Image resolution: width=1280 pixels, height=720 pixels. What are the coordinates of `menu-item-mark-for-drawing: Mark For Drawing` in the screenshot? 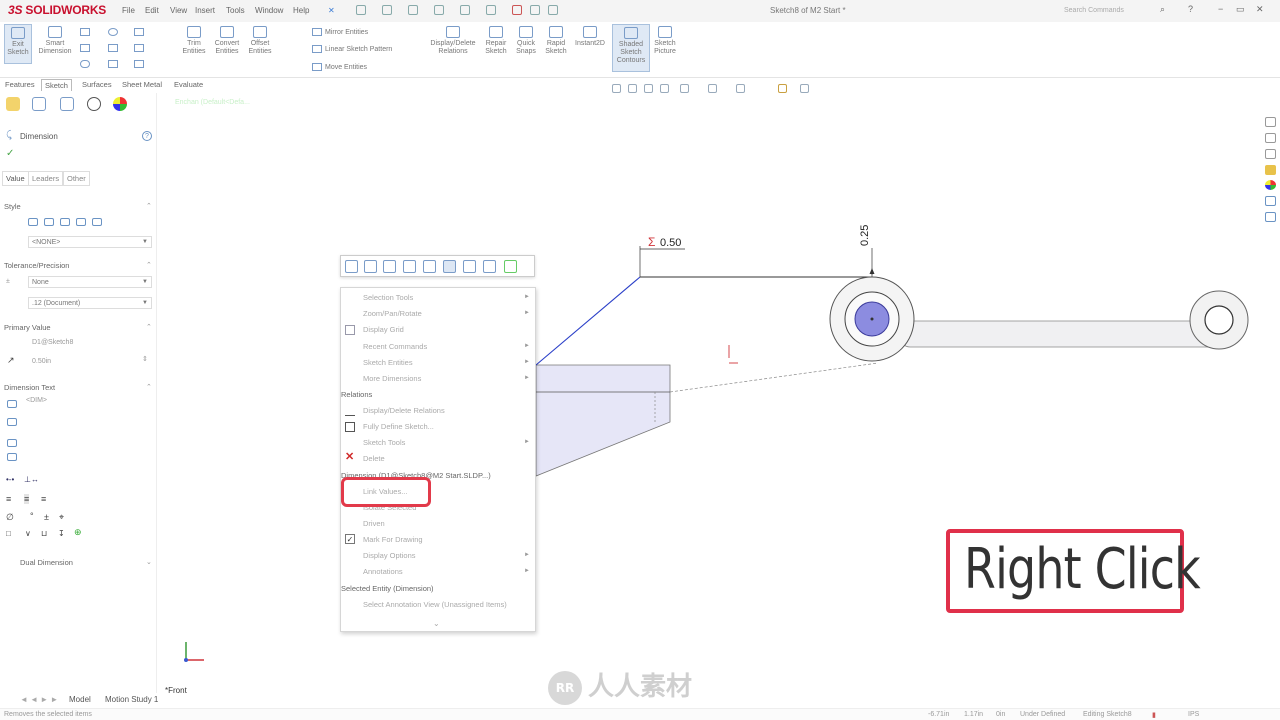 It's located at (393, 539).